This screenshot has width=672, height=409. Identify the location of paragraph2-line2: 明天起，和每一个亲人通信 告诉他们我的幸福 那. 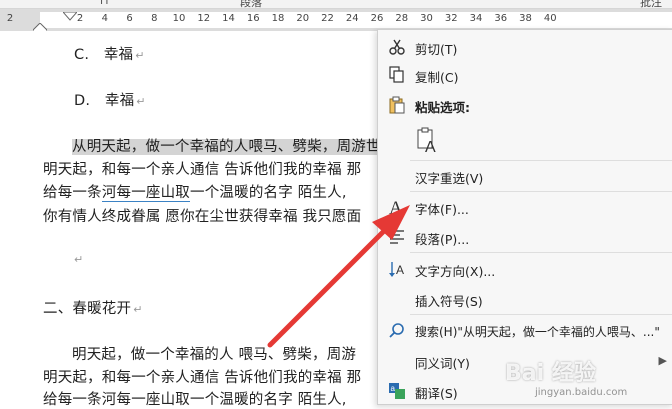
(202, 378).